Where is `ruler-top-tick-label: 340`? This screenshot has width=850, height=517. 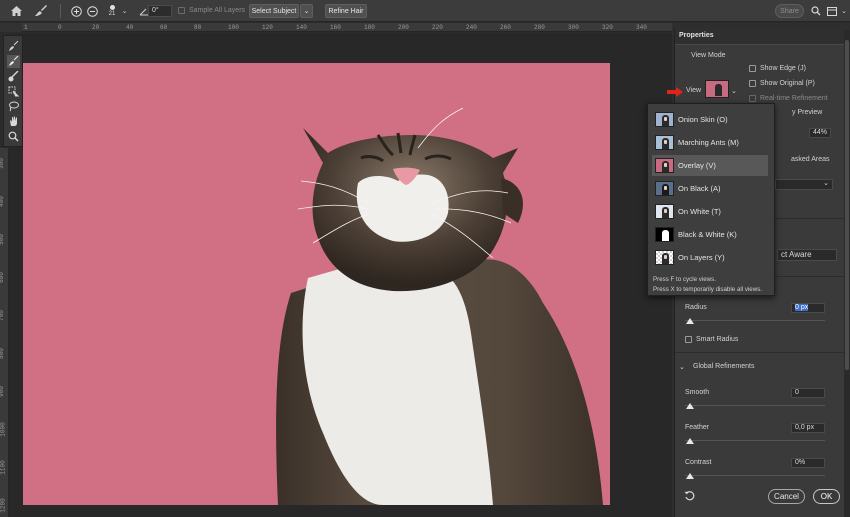
ruler-top-tick-label: 340 is located at coordinates (641, 27).